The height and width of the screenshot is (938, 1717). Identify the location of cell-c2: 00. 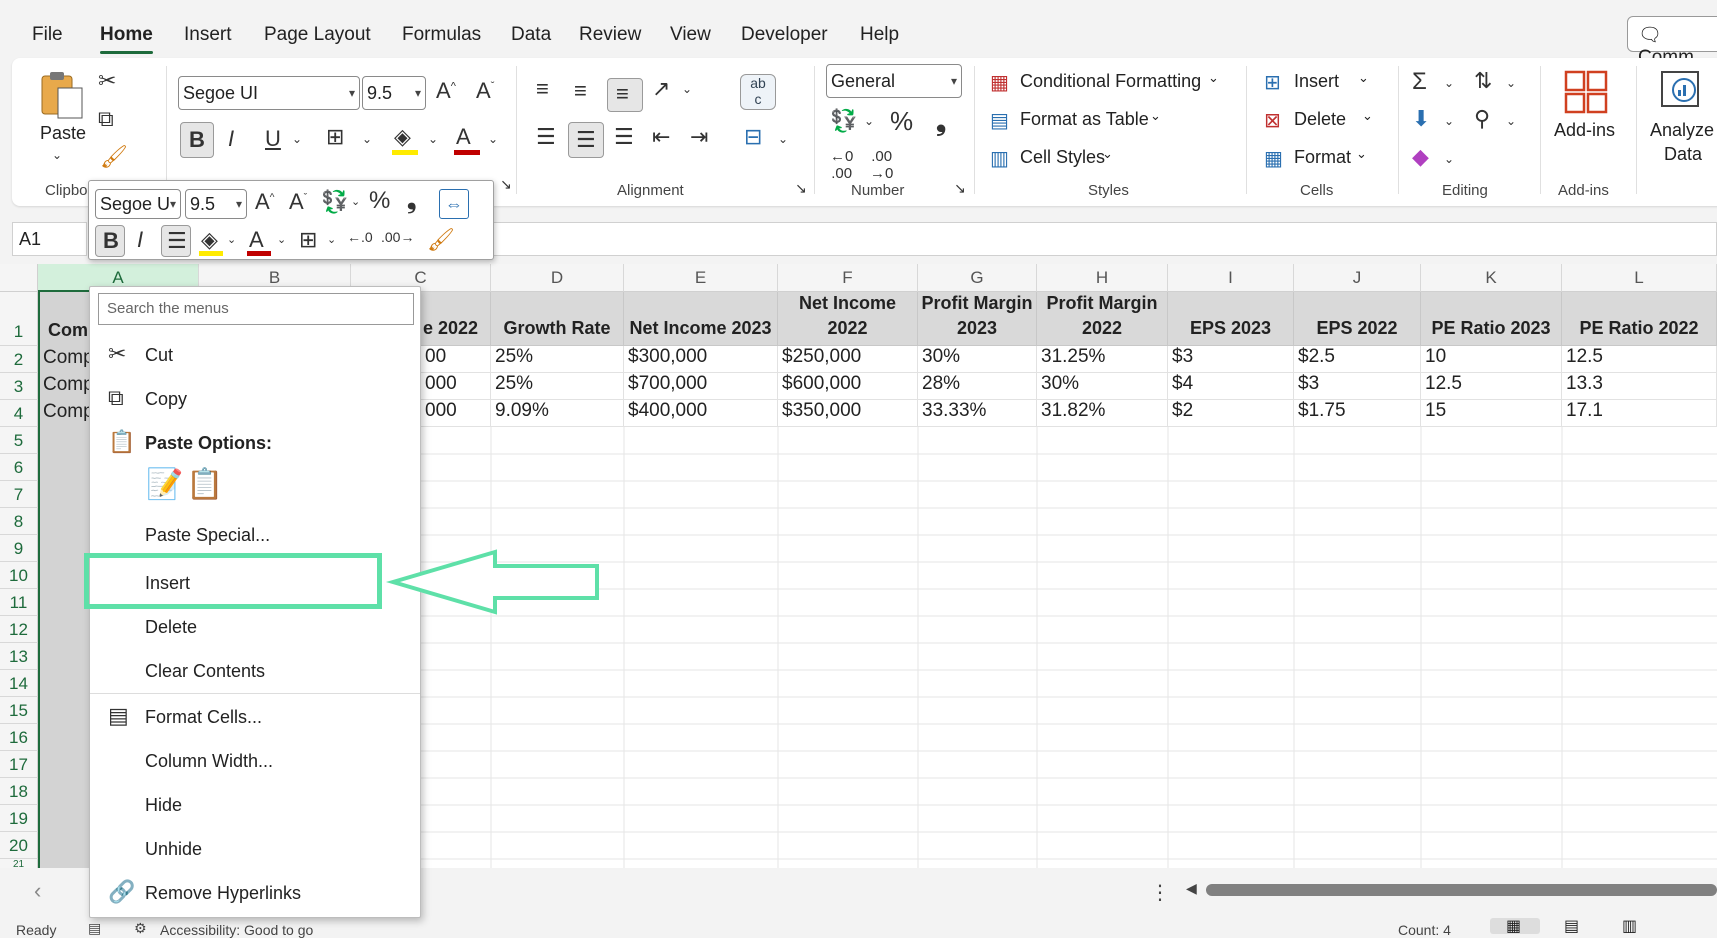
(456, 359).